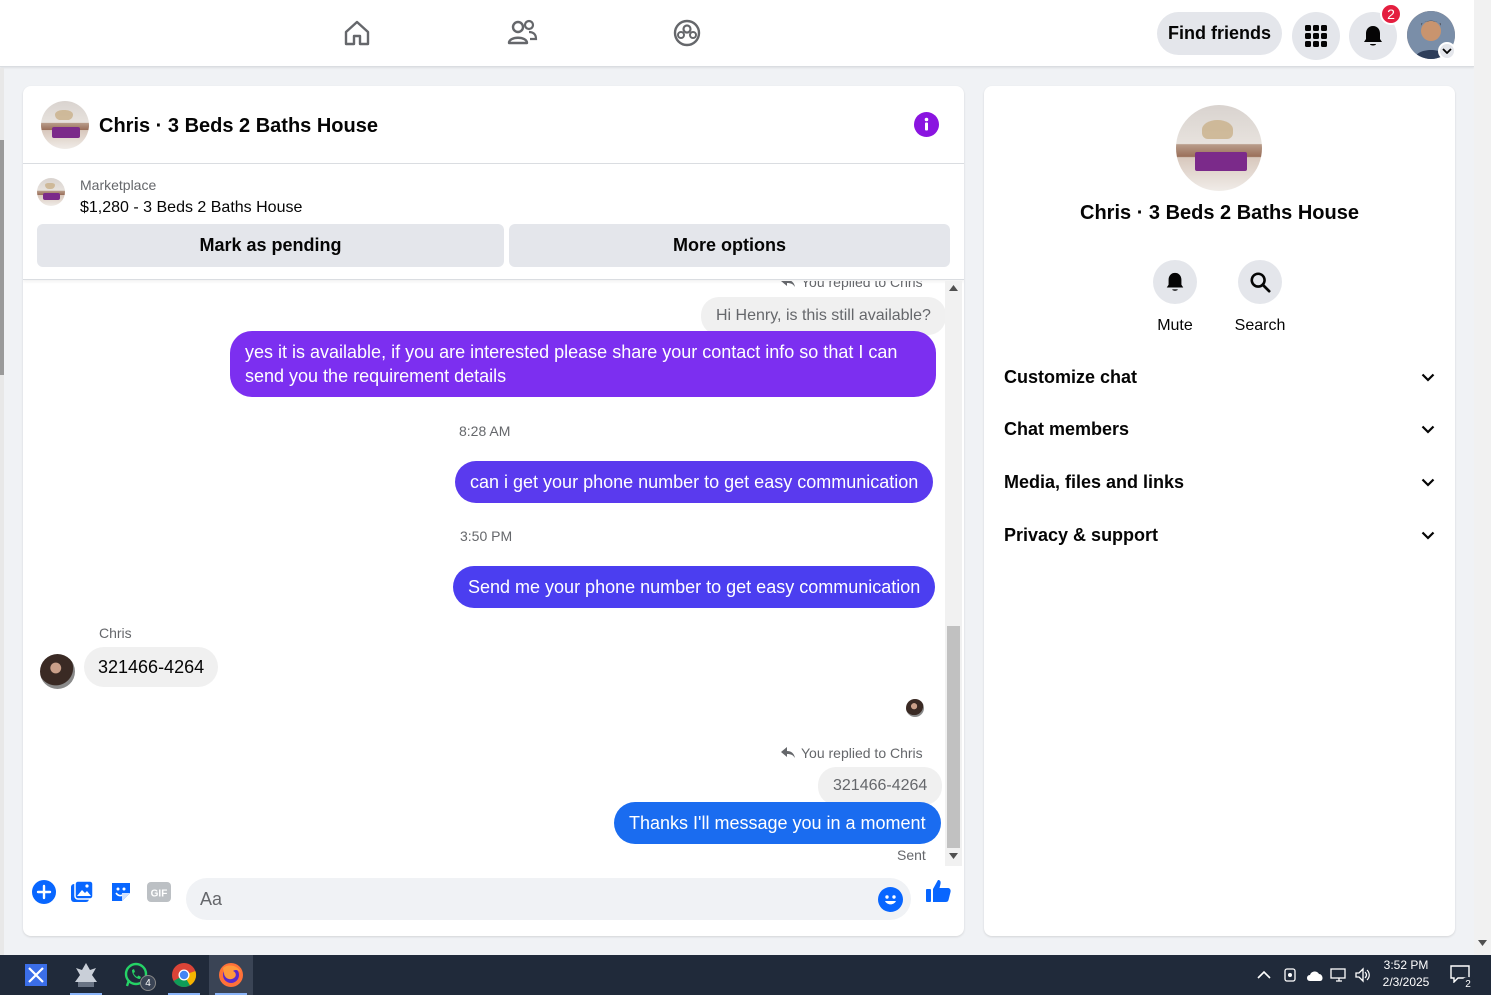 This screenshot has height=995, width=1491. What do you see at coordinates (1316, 36) in the screenshot?
I see `menu-grid-icon` at bounding box center [1316, 36].